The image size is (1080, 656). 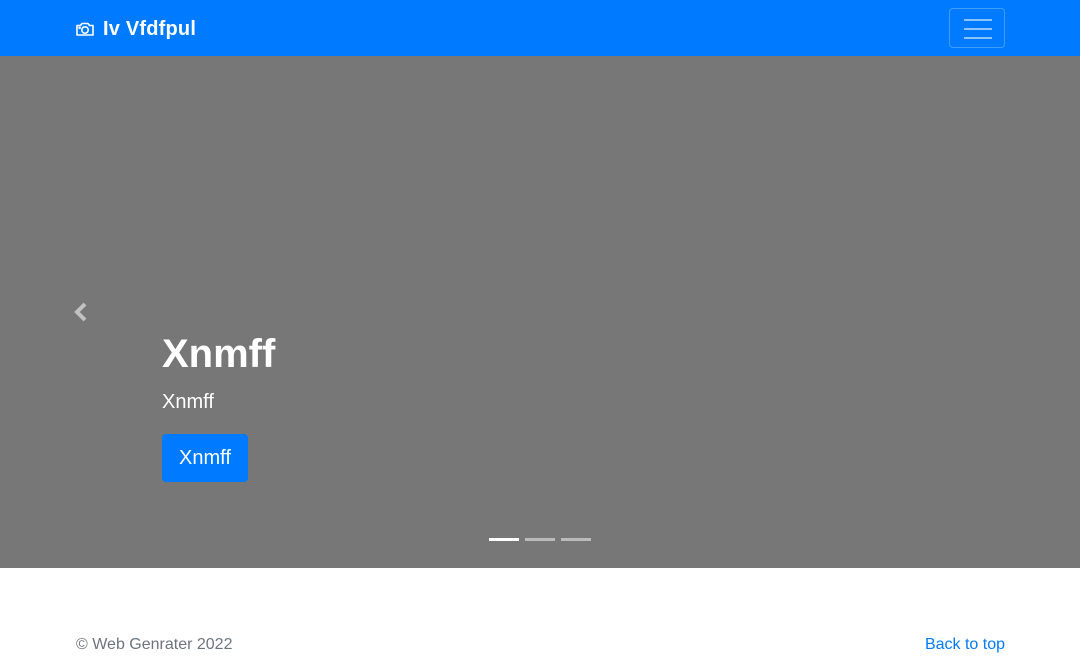 I want to click on slide-title: Xnmff, so click(x=219, y=354).